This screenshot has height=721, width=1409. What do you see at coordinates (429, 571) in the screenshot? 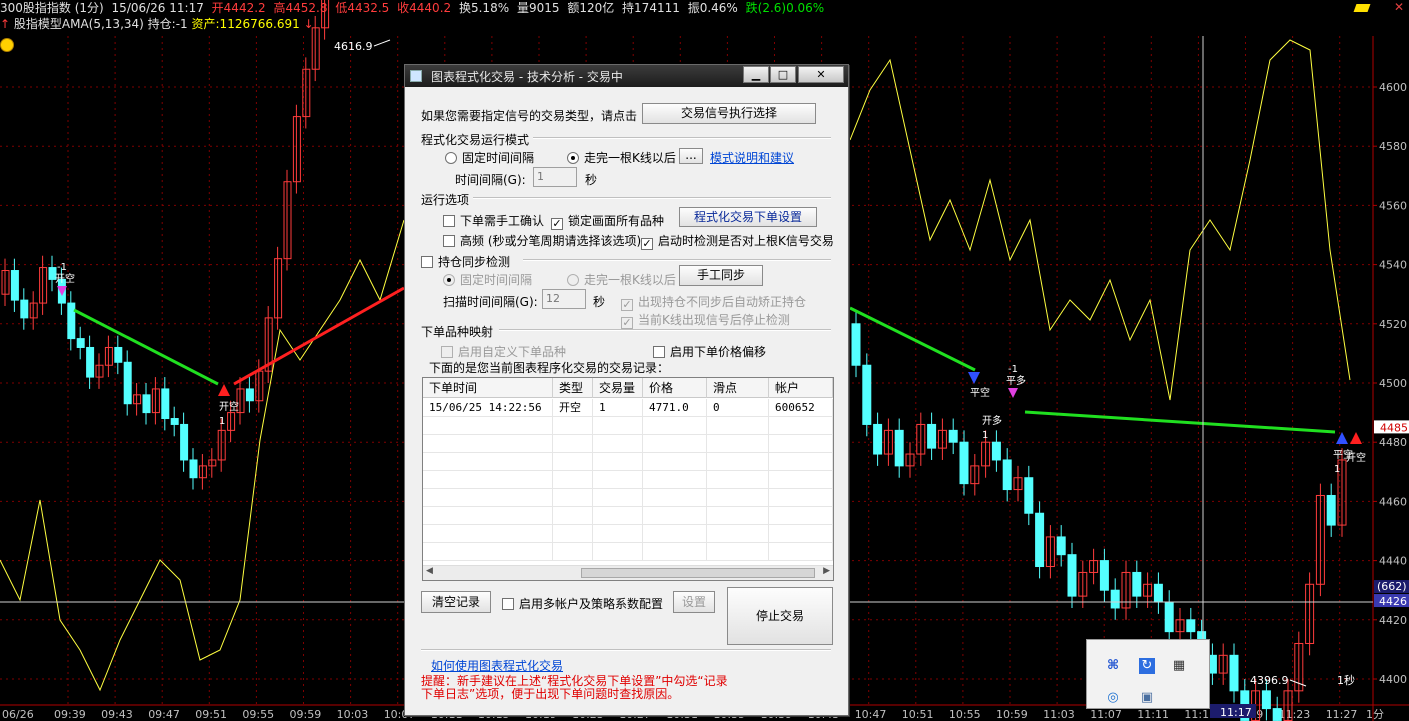
I see `scroll-left-icon: ◀` at bounding box center [429, 571].